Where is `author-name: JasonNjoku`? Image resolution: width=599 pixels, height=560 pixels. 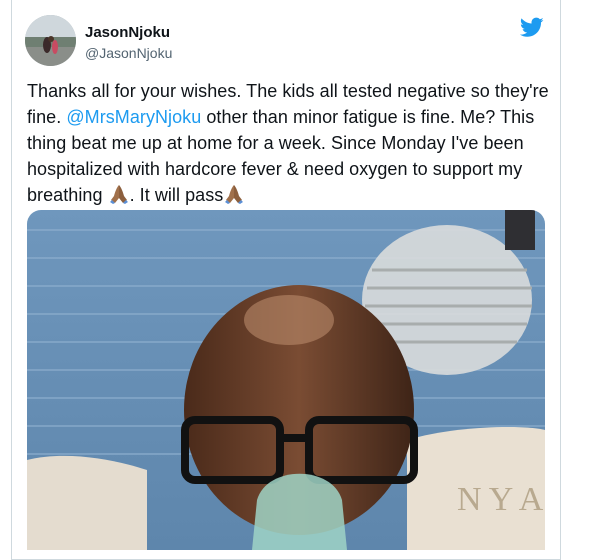
author-name: JasonNjoku is located at coordinates (127, 32).